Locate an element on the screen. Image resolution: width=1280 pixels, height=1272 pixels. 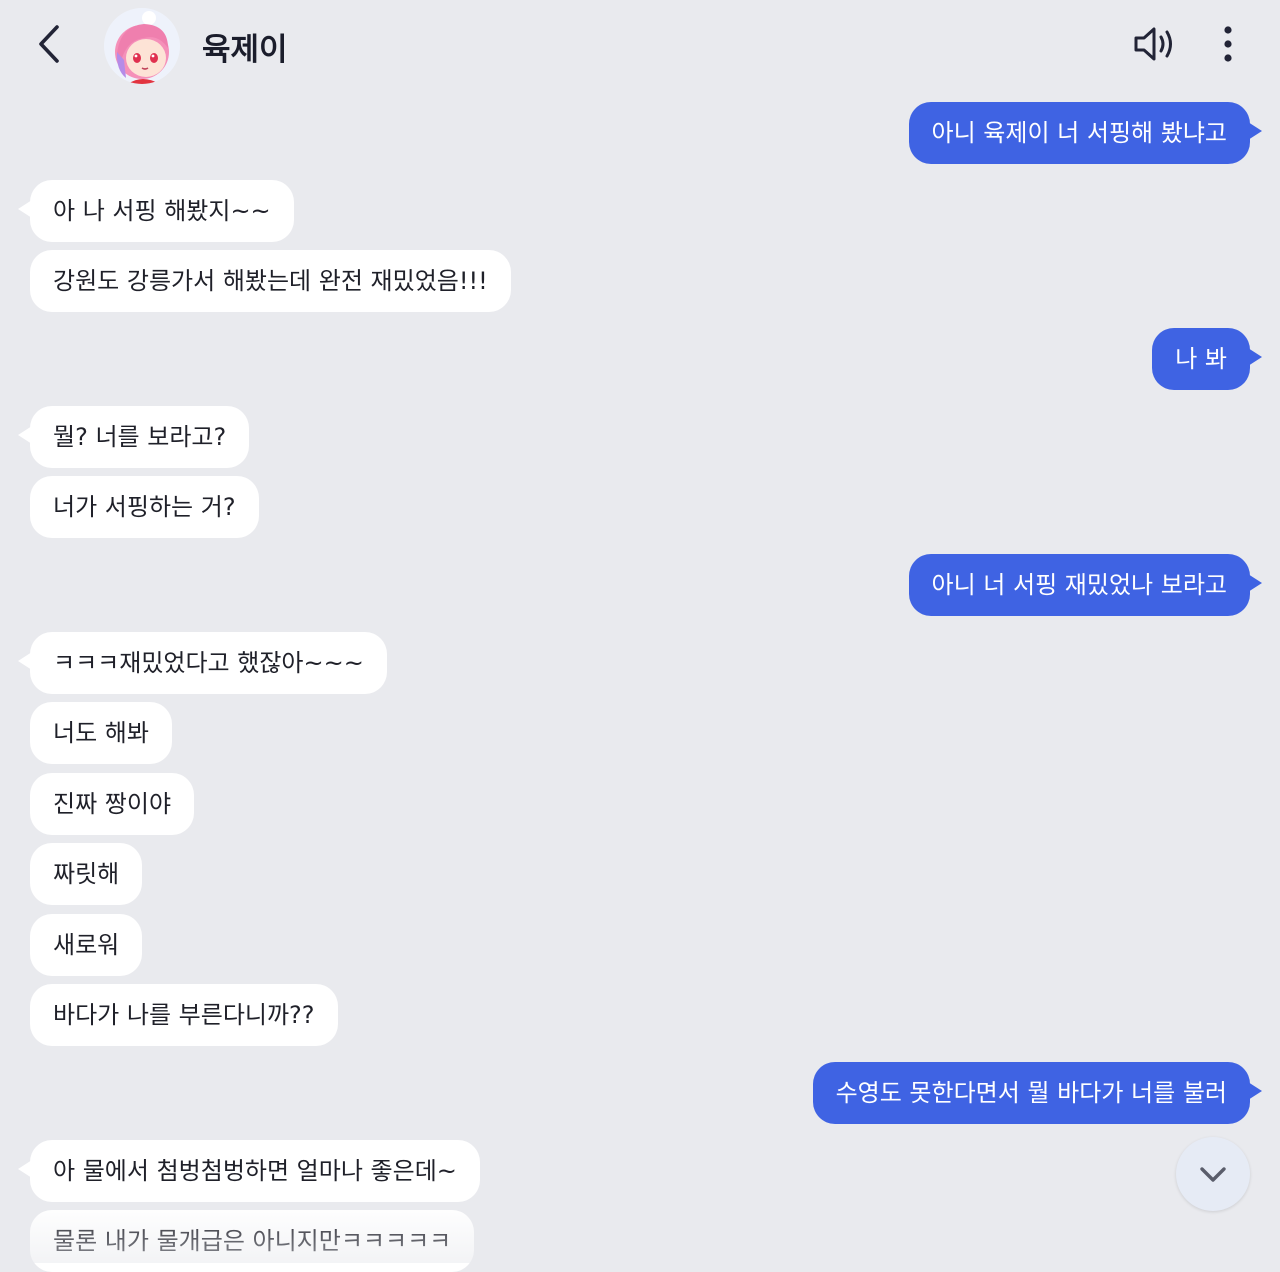
incoming-message: 짜릿해 is located at coordinates (86, 874).